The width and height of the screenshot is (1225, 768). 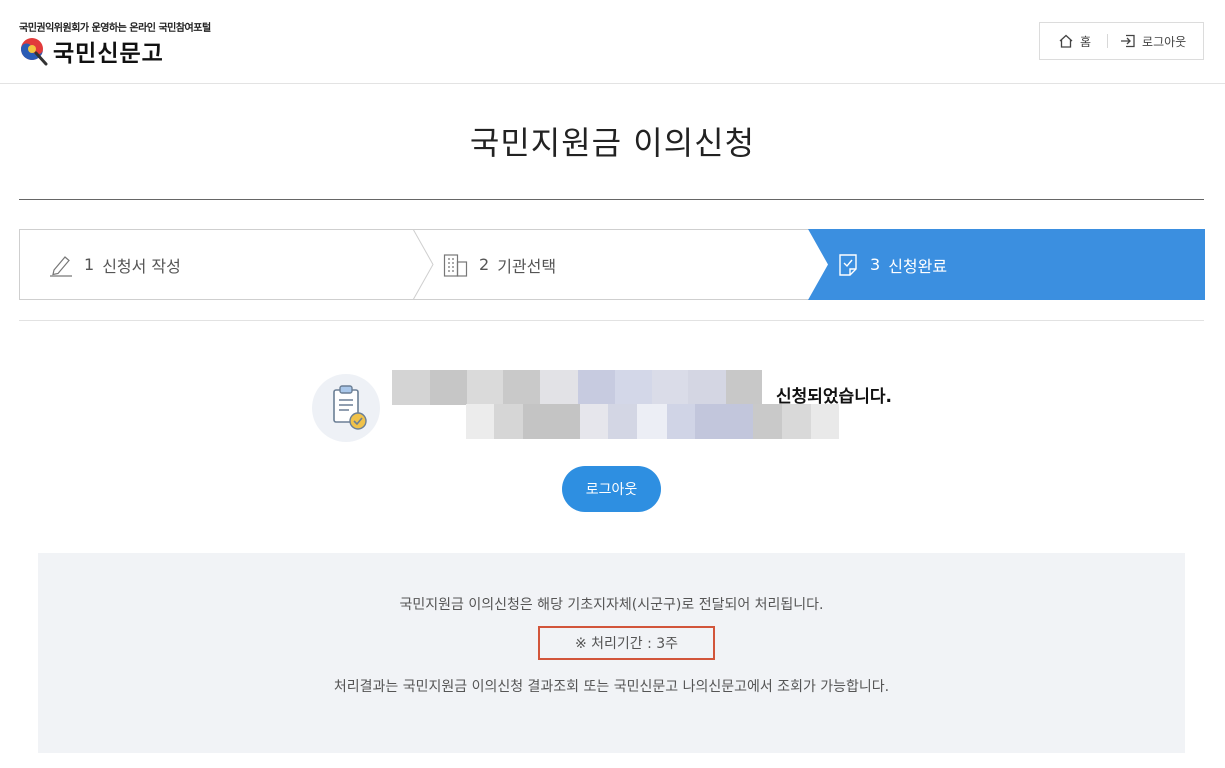 What do you see at coordinates (611, 489) in the screenshot?
I see `logout-button: 로그아웃` at bounding box center [611, 489].